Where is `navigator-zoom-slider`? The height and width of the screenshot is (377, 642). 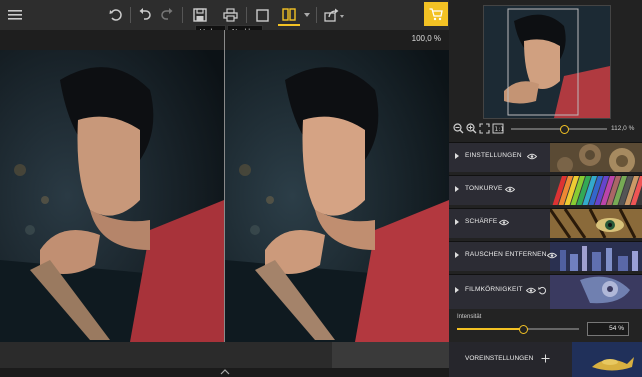
navigator-zoom-slider is located at coordinates (559, 129).